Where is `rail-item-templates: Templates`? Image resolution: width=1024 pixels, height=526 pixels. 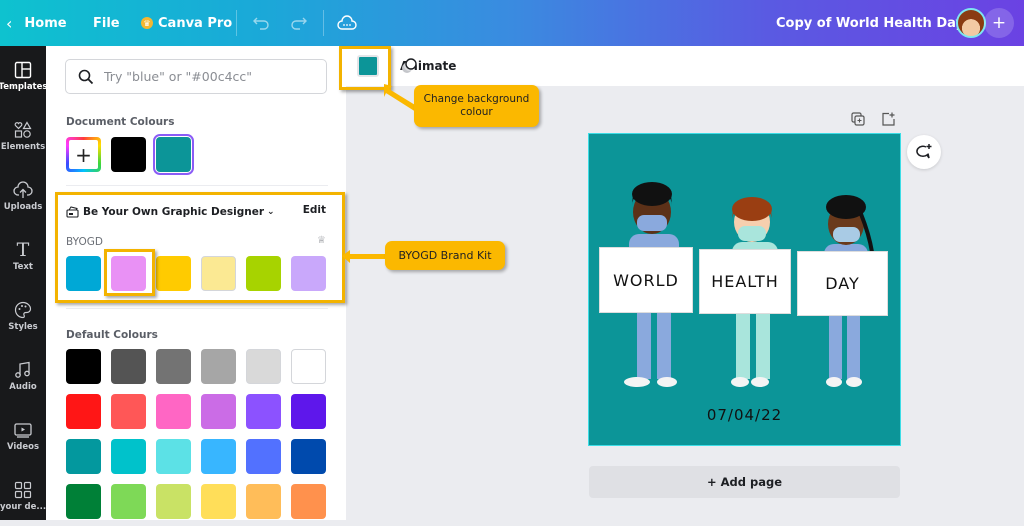
rail-item-templates: Templates is located at coordinates (23, 76).